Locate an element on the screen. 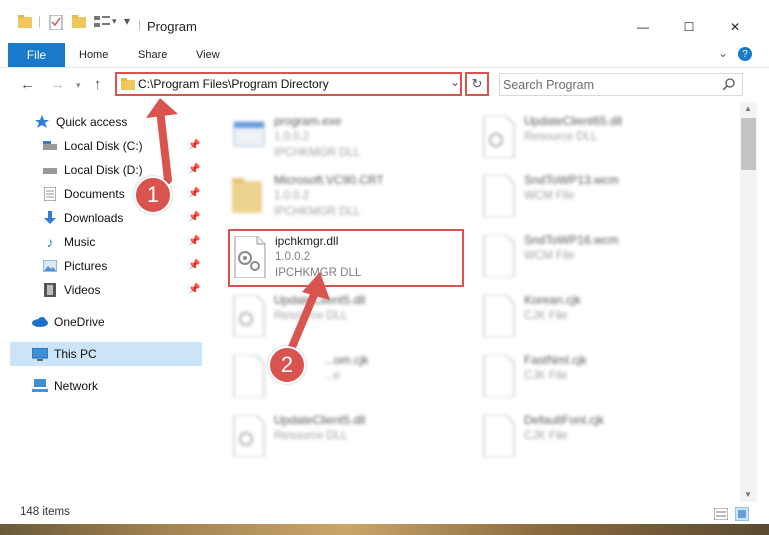  sidebar-item-local-disk-d: Local Disk (D:) is located at coordinates (92, 170).